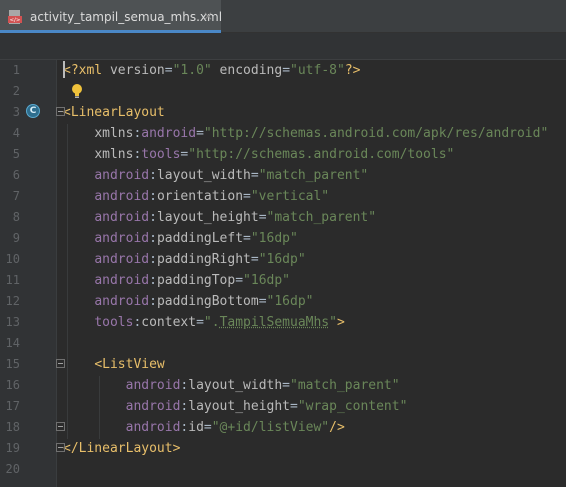  I want to click on code-line: 18 android:id="@+id/listView"/>, so click(283, 427).